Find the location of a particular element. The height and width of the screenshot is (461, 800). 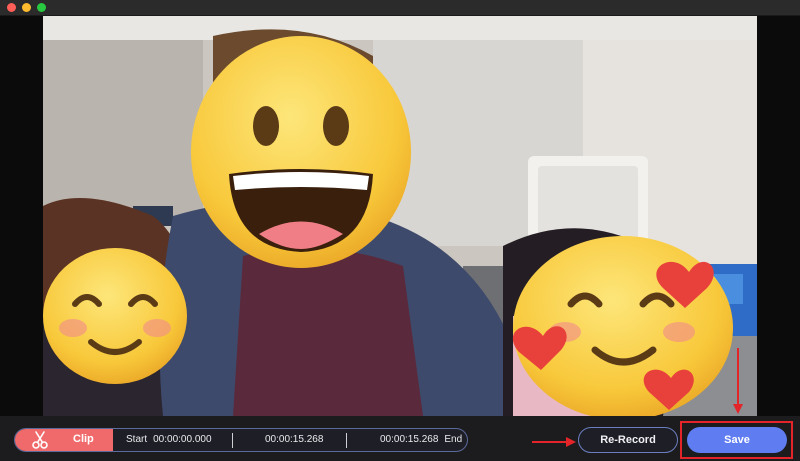

smiling-face-with-hearts-emoji-icon is located at coordinates (622, 326).